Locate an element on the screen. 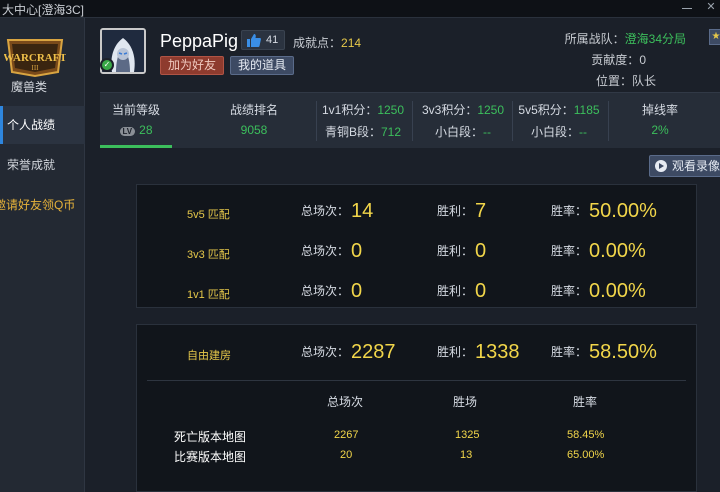  team-info: 所属战队：澄海34分局 贡献度：0 位置：队长 is located at coordinates (611, 60).